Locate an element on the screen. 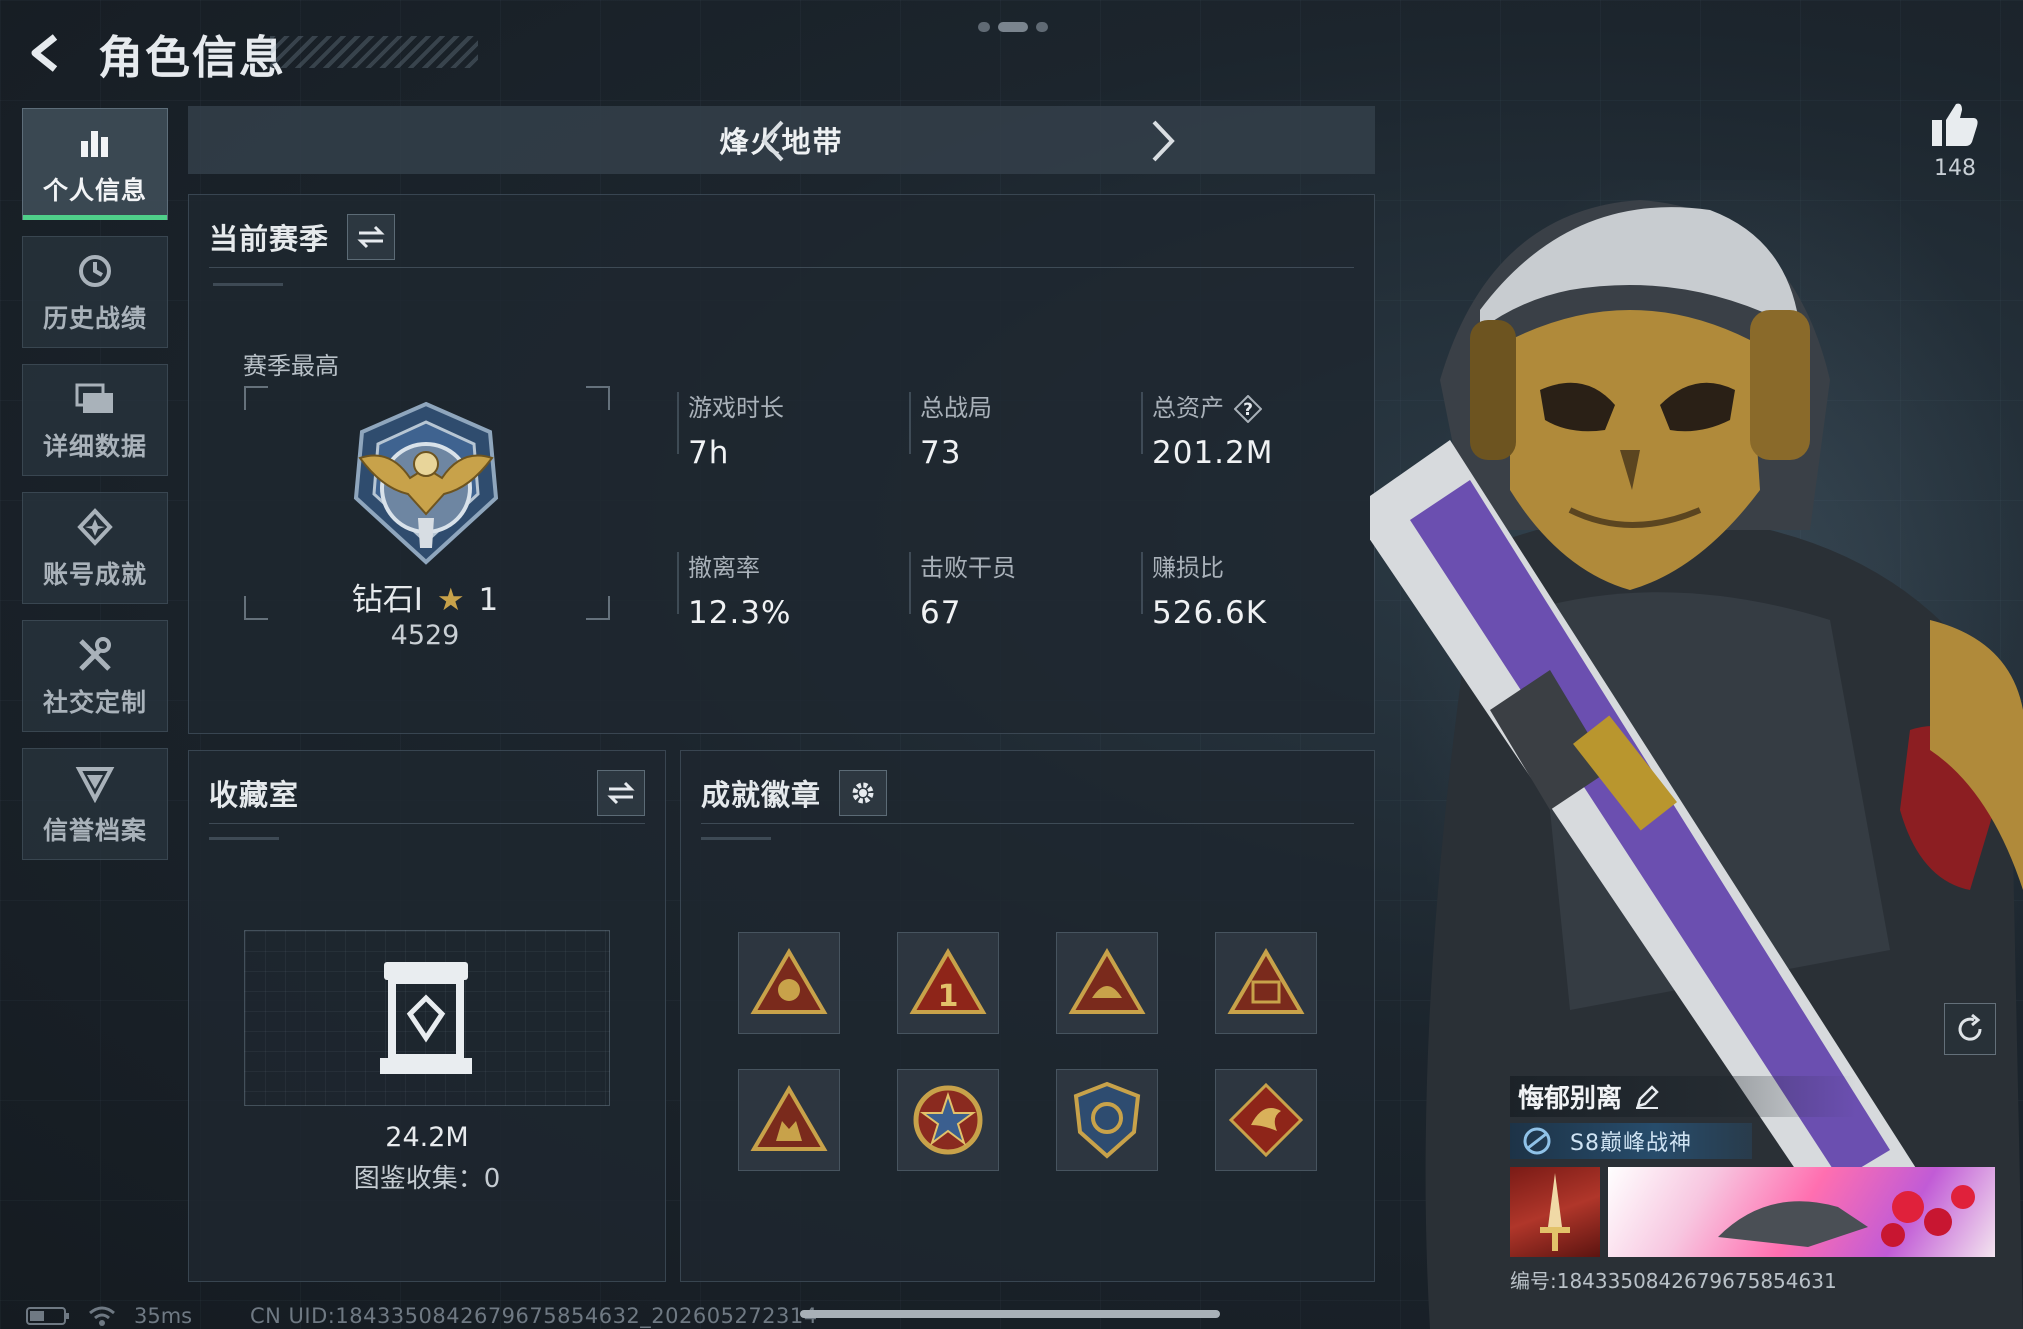  player-profile: 悔郁别离 S8巅峰战神 编号:1843350842679675854631 is located at coordinates (1752, 1185).